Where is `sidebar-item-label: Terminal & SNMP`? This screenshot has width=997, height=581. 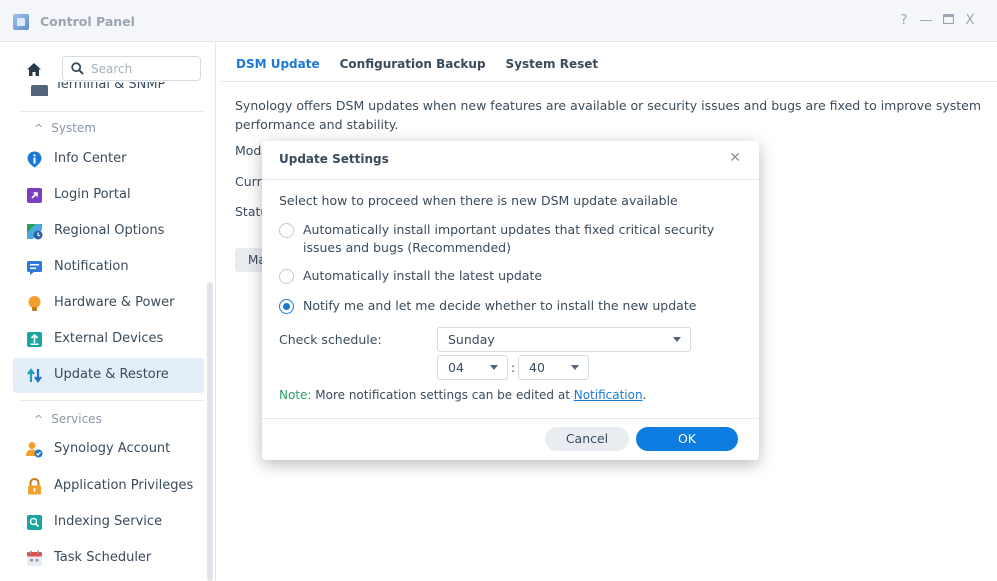 sidebar-item-label: Terminal & SNMP is located at coordinates (110, 87).